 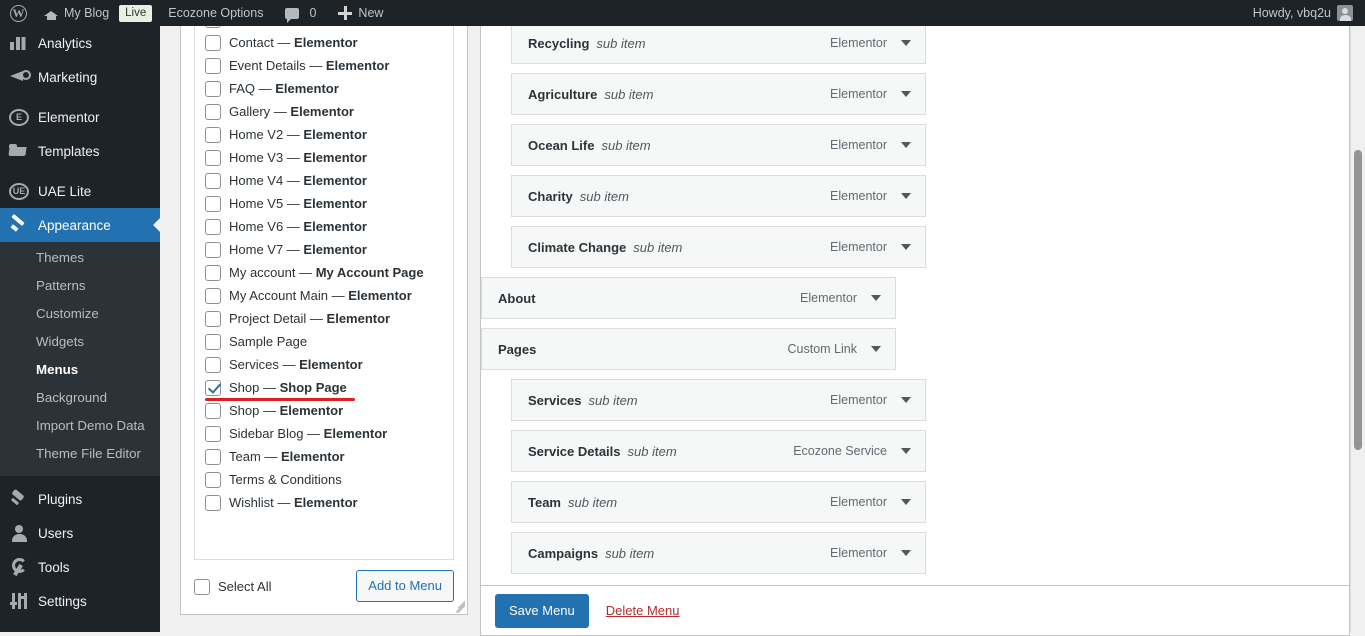 I want to click on page-checkbox-row: Sample Page, so click(x=324, y=341).